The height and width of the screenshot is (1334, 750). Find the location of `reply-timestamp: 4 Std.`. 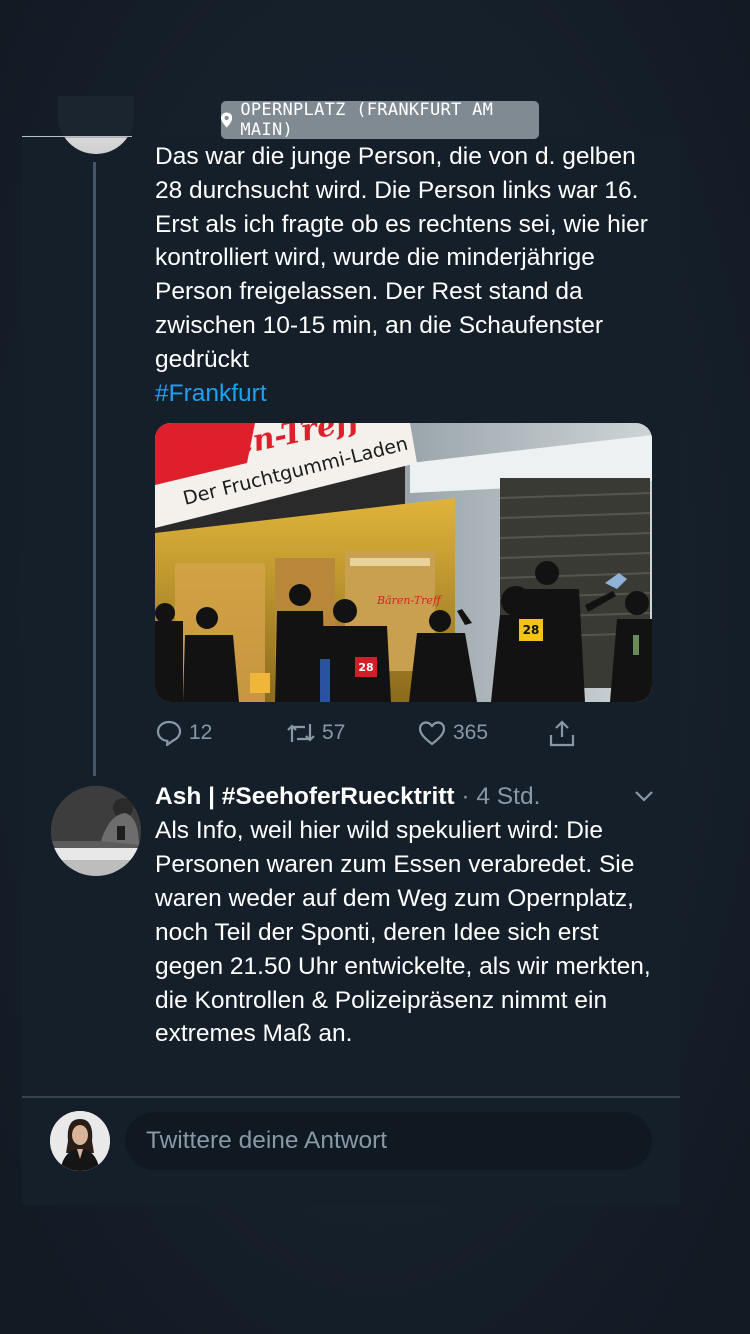

reply-timestamp: 4 Std. is located at coordinates (508, 796).